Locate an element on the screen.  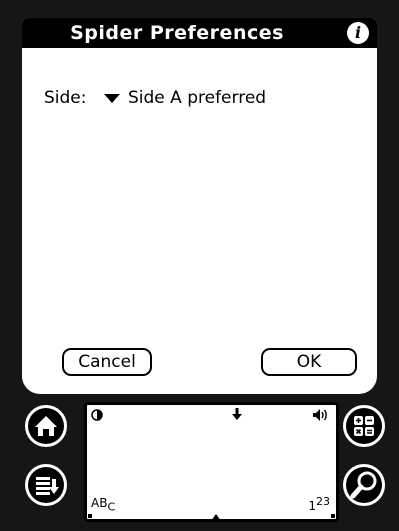
menu-icon is located at coordinates (46, 485).